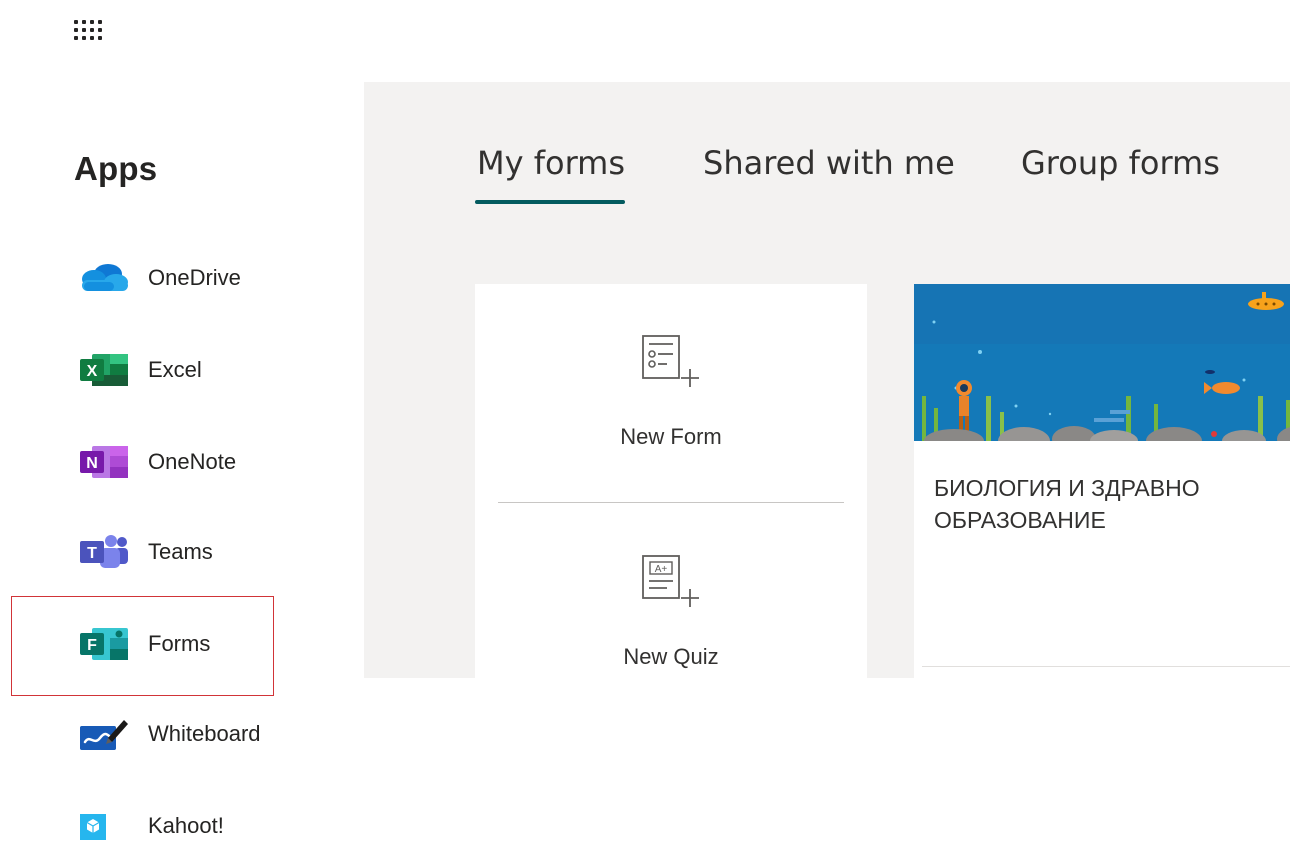 The width and height of the screenshot is (1290, 845). Describe the element at coordinates (104, 278) in the screenshot. I see `onedrive-icon` at that location.